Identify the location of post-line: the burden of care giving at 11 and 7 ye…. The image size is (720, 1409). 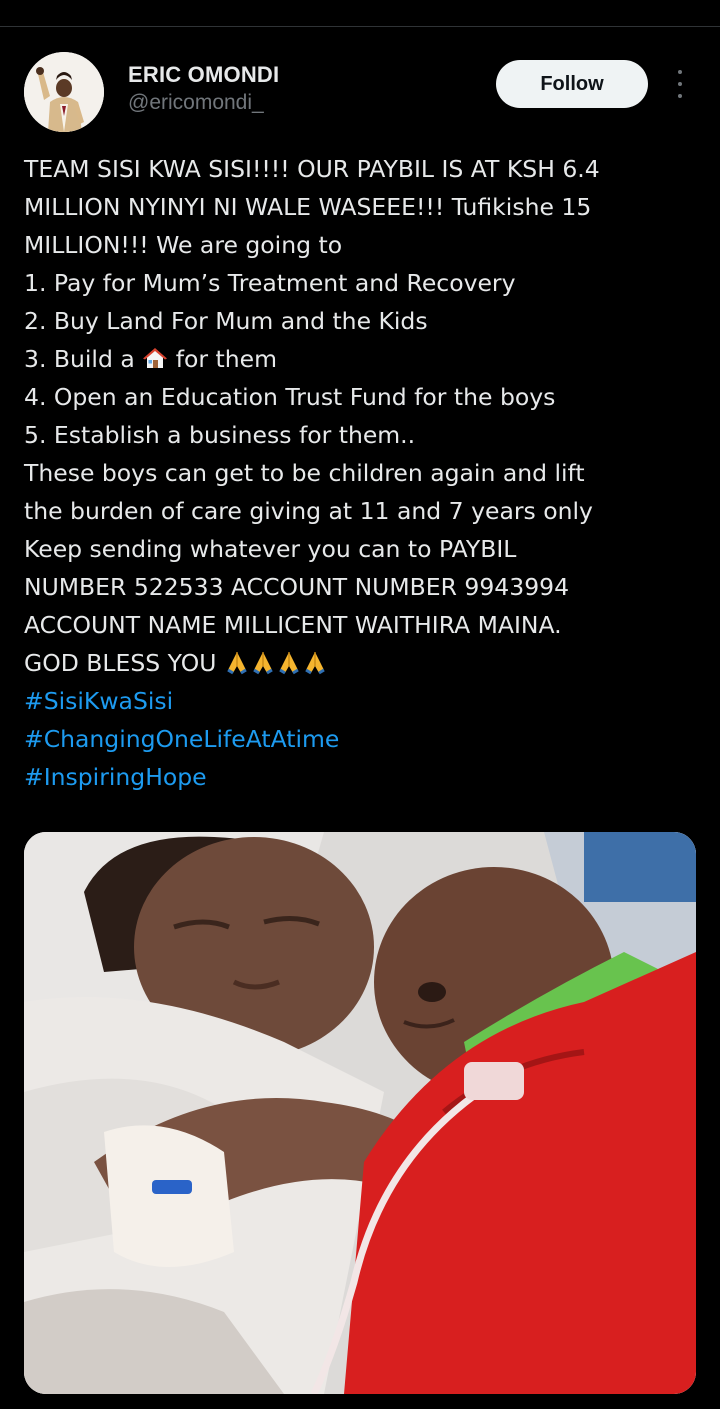
(308, 511).